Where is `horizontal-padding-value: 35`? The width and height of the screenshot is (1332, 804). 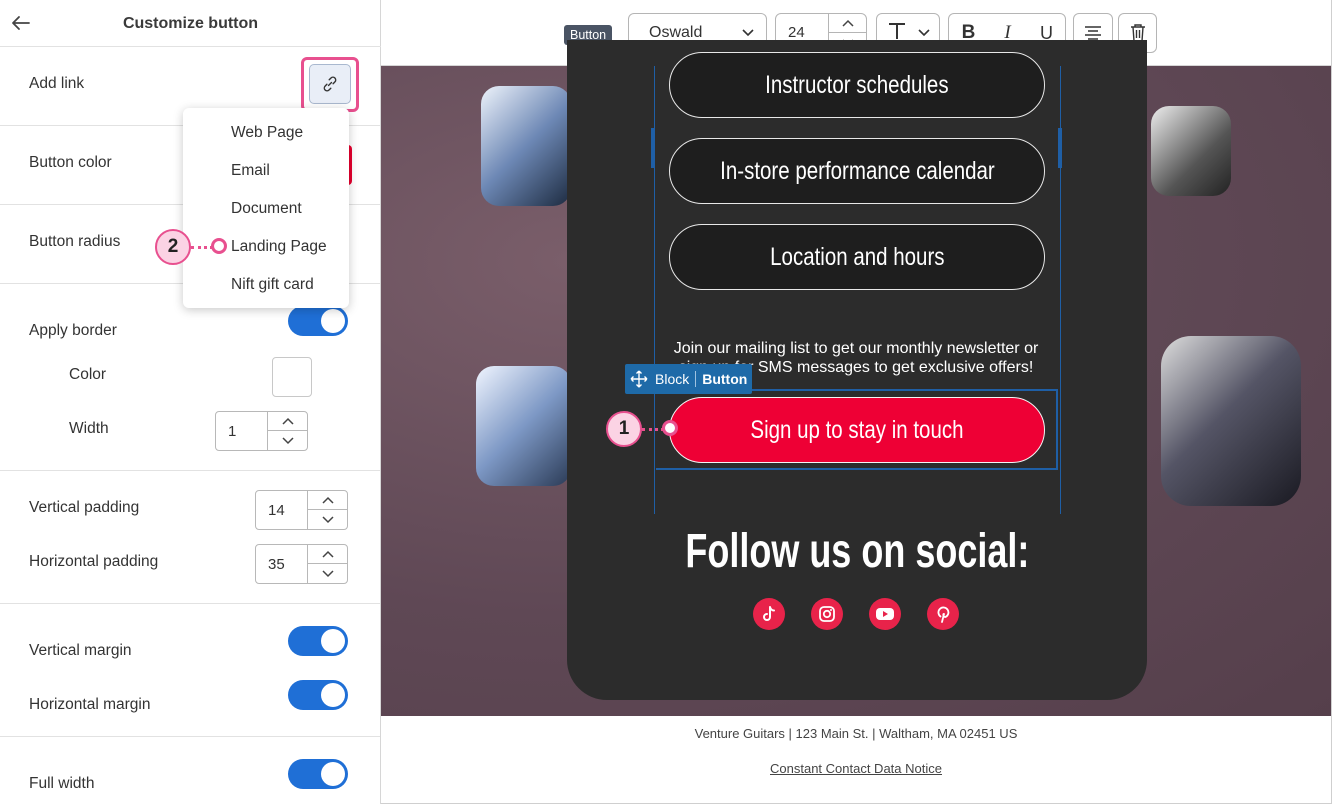 horizontal-padding-value: 35 is located at coordinates (276, 564).